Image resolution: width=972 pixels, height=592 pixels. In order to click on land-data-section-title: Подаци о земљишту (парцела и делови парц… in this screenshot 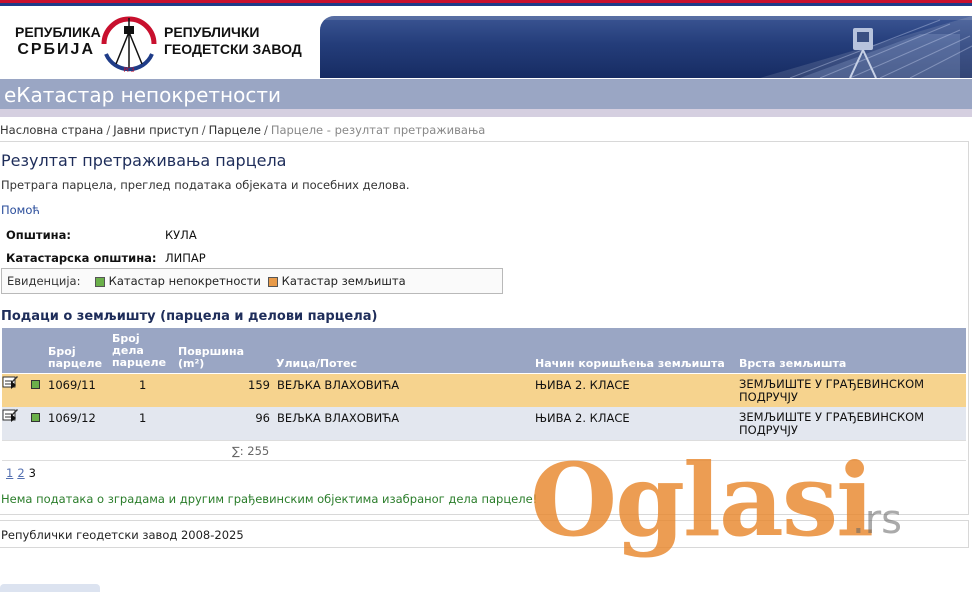, I will do `click(189, 316)`.